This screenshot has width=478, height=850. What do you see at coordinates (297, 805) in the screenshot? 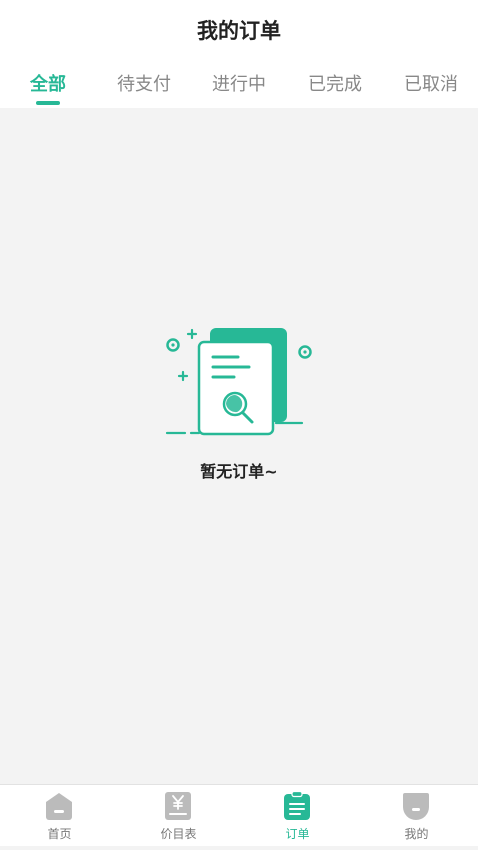
I see `order-clipboard-icon` at bounding box center [297, 805].